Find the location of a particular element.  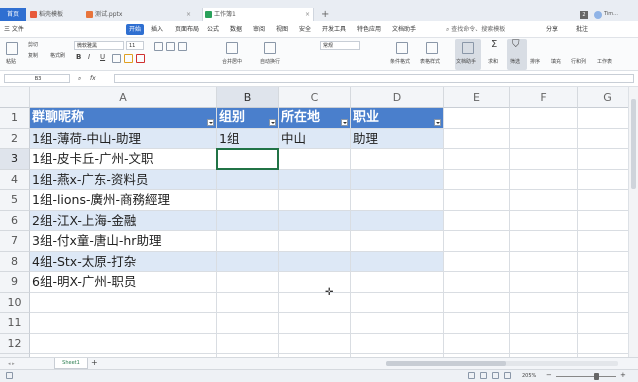

table-cell: 4组-Stx-太原-打杂 is located at coordinates (123, 261).